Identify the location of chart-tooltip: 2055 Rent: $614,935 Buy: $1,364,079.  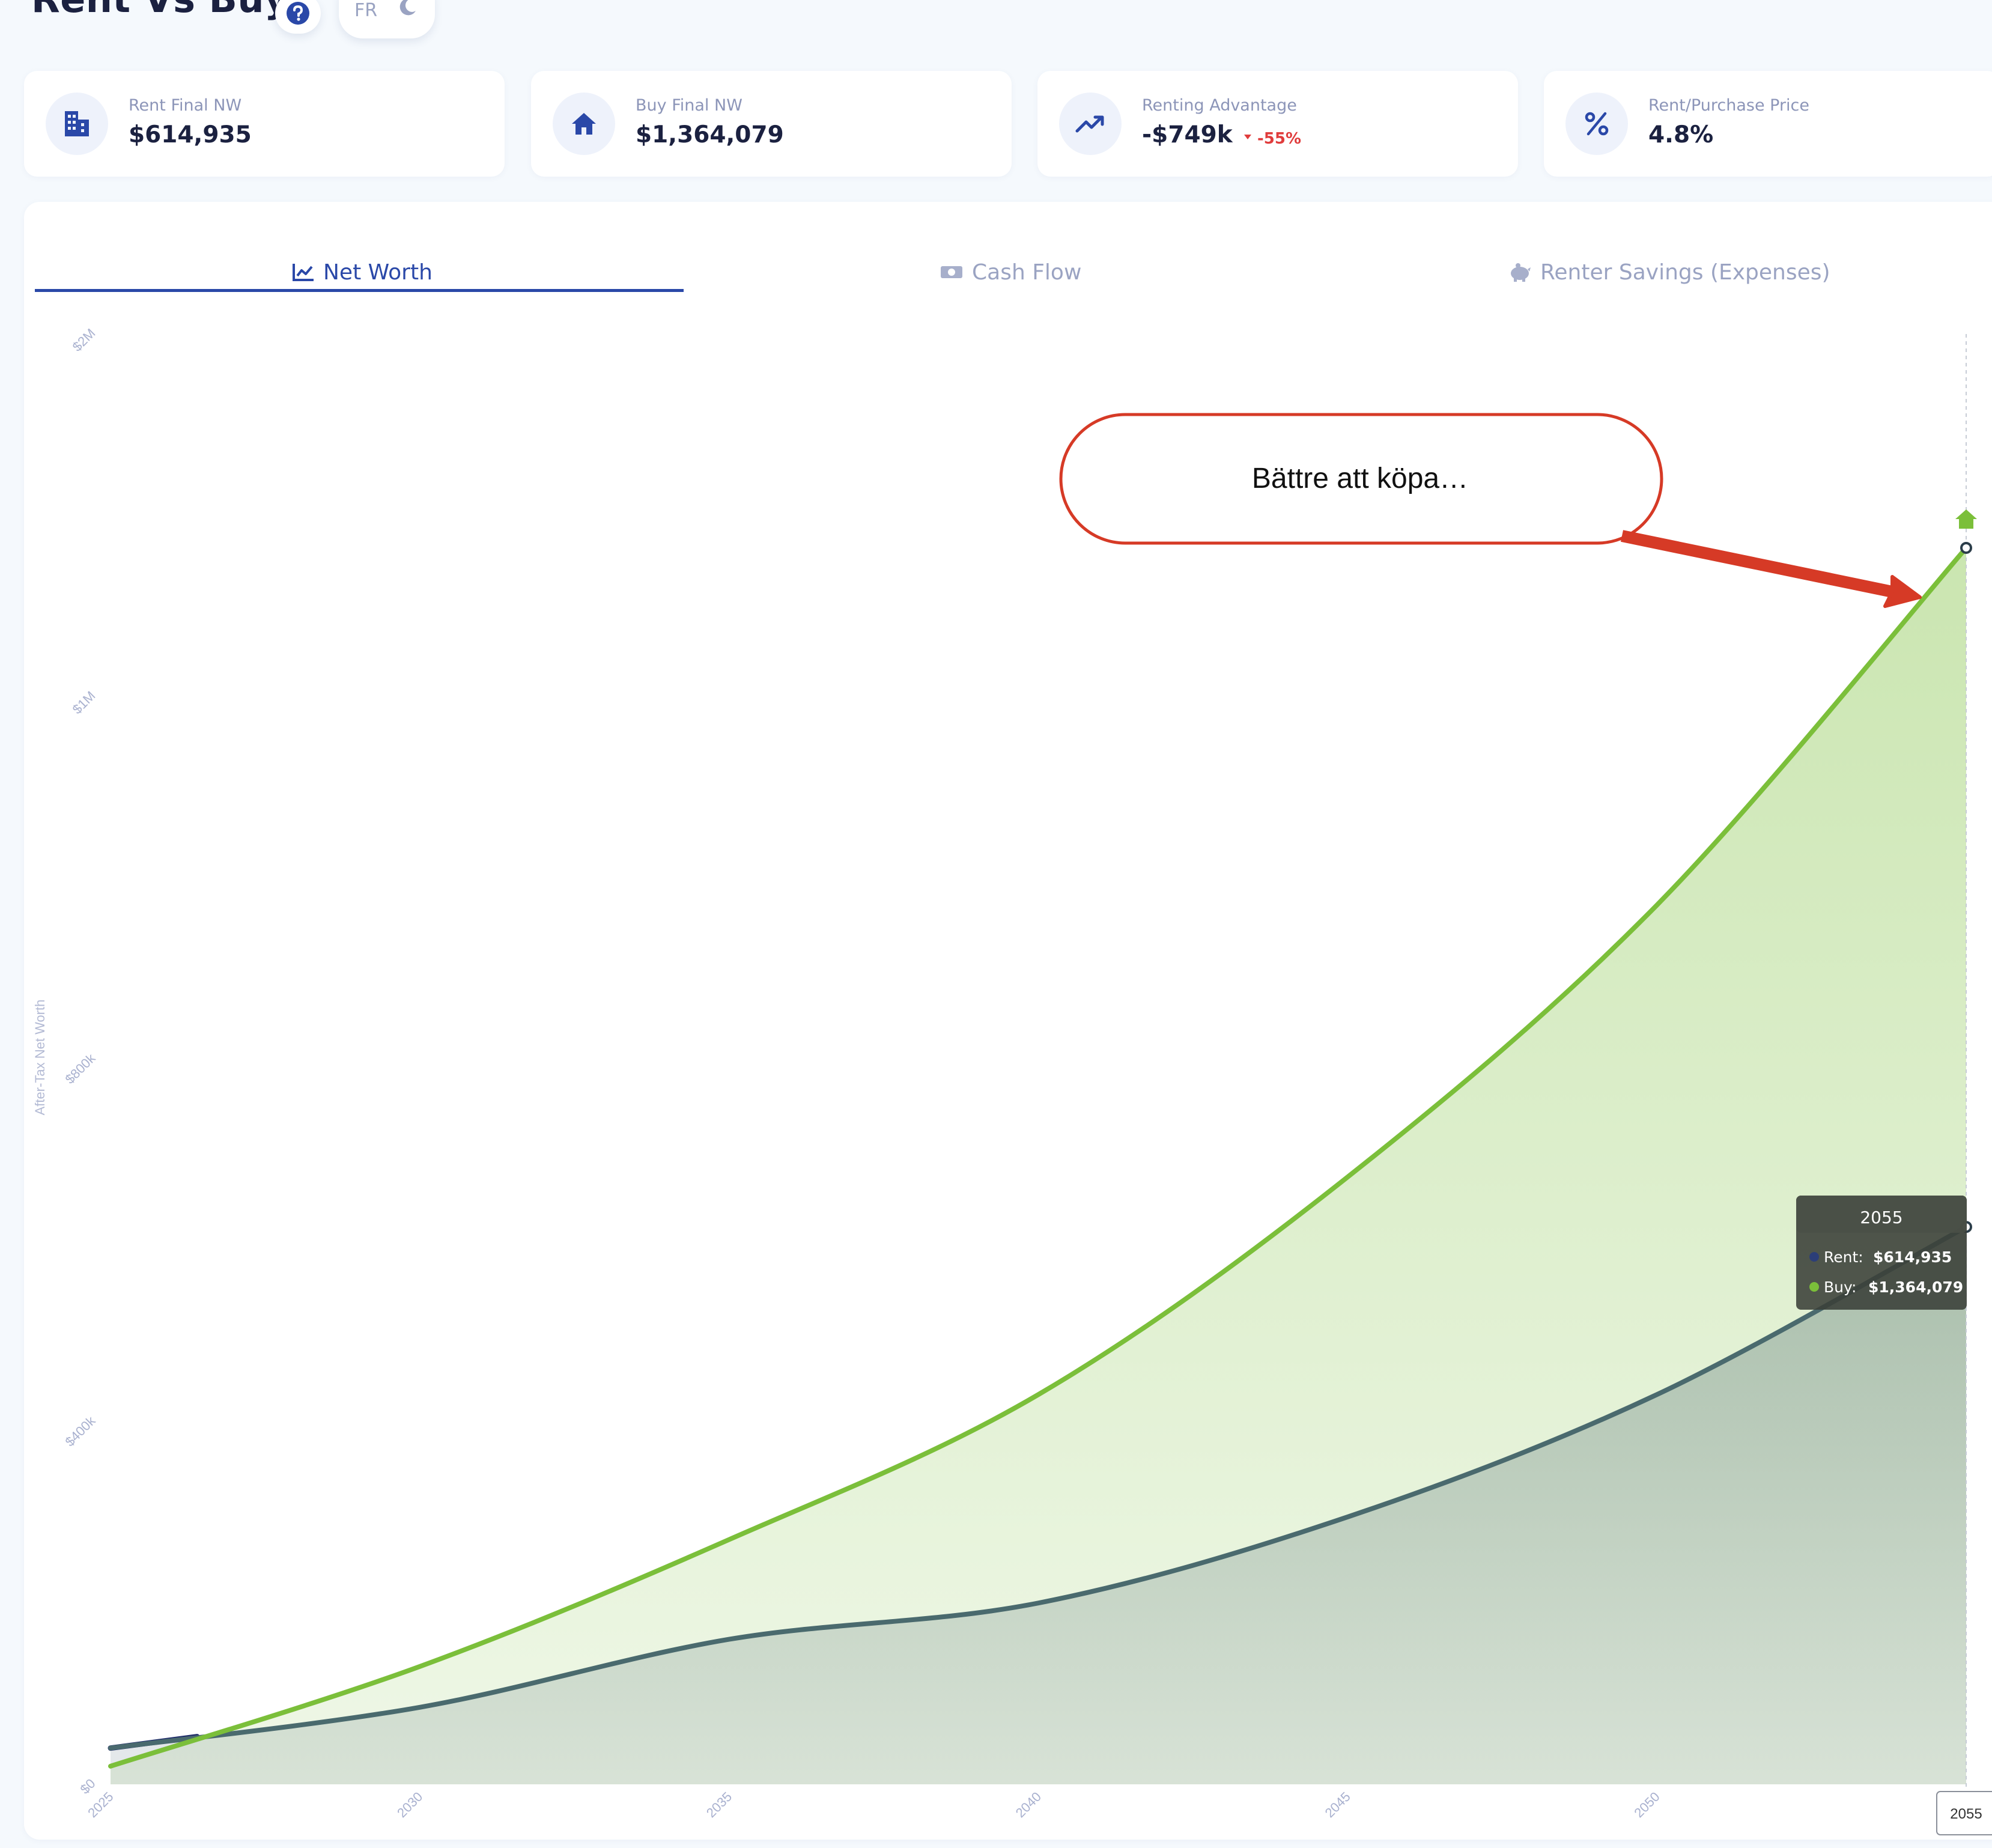
(1881, 1253).